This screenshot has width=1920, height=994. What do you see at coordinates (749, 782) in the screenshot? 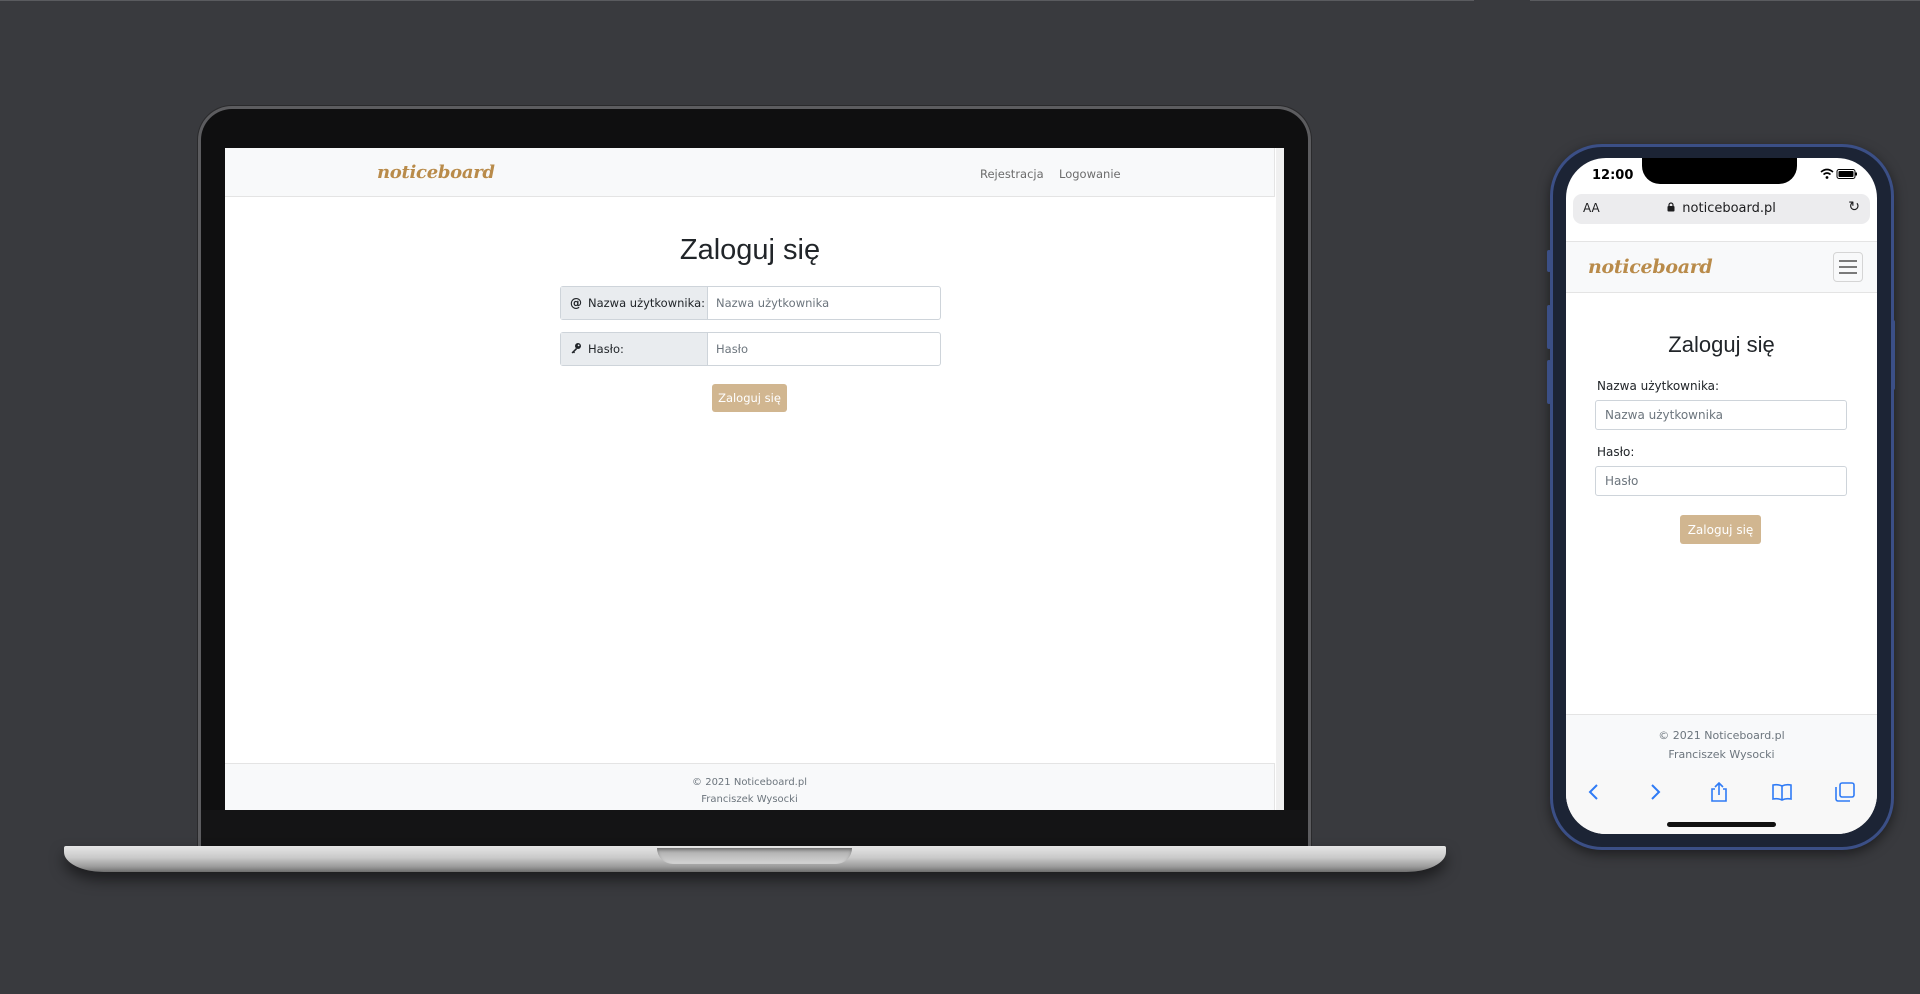
I see `footer-copyright: © 2021 Noticeboard.pl` at bounding box center [749, 782].